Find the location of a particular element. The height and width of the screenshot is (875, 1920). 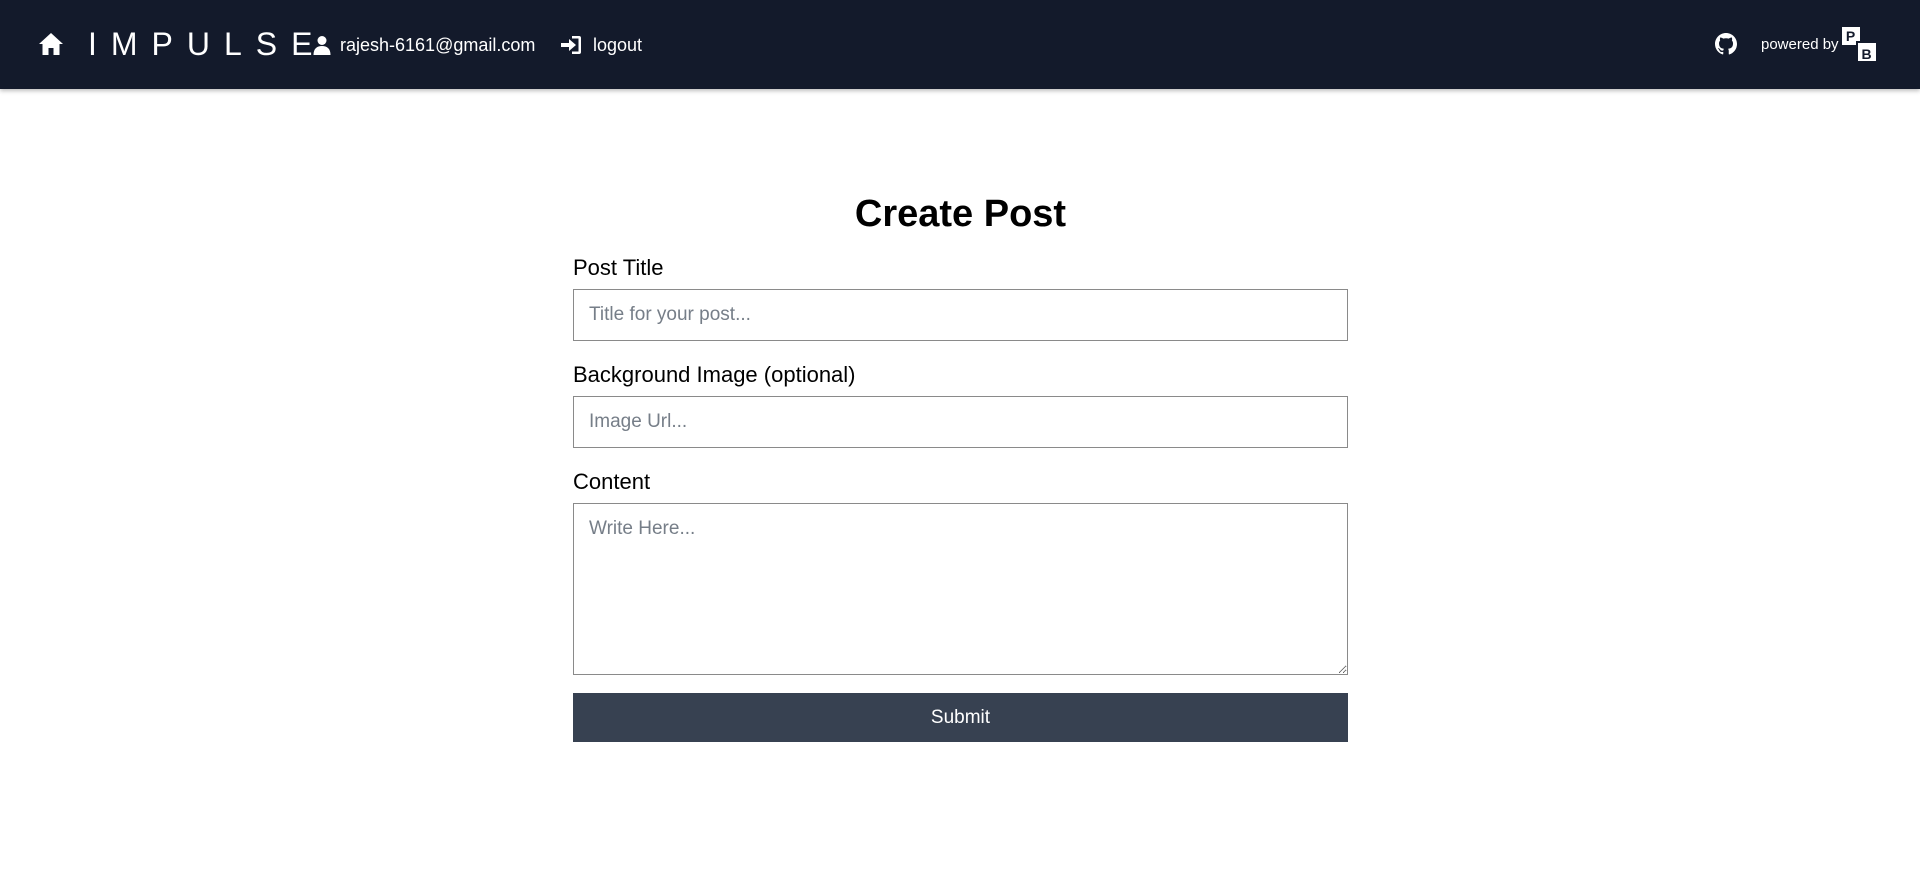

post-title-label: Post Title is located at coordinates (618, 267).